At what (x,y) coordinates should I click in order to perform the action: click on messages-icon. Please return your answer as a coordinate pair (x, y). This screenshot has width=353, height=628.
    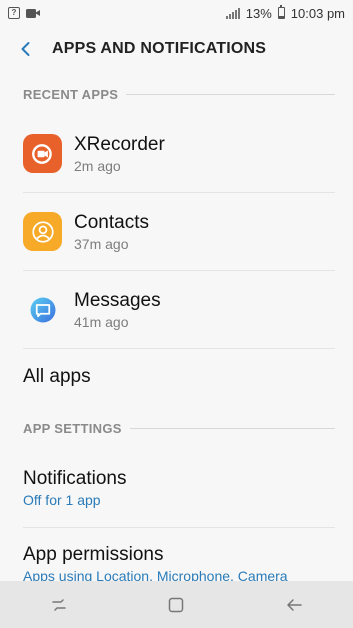
    Looking at the image, I should click on (42, 309).